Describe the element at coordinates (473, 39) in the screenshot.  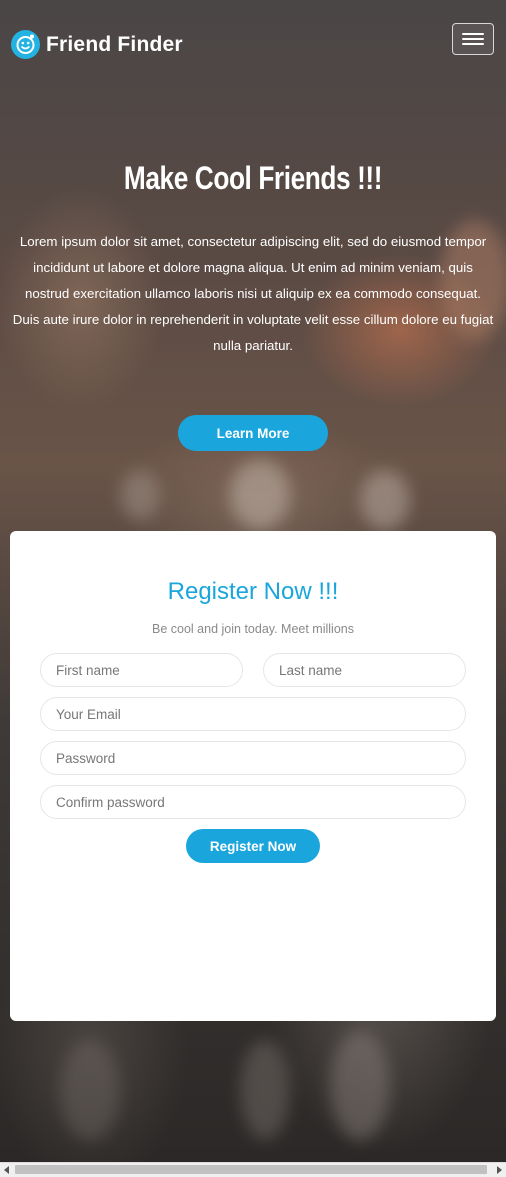
I see `hamburger-menu-button` at that location.